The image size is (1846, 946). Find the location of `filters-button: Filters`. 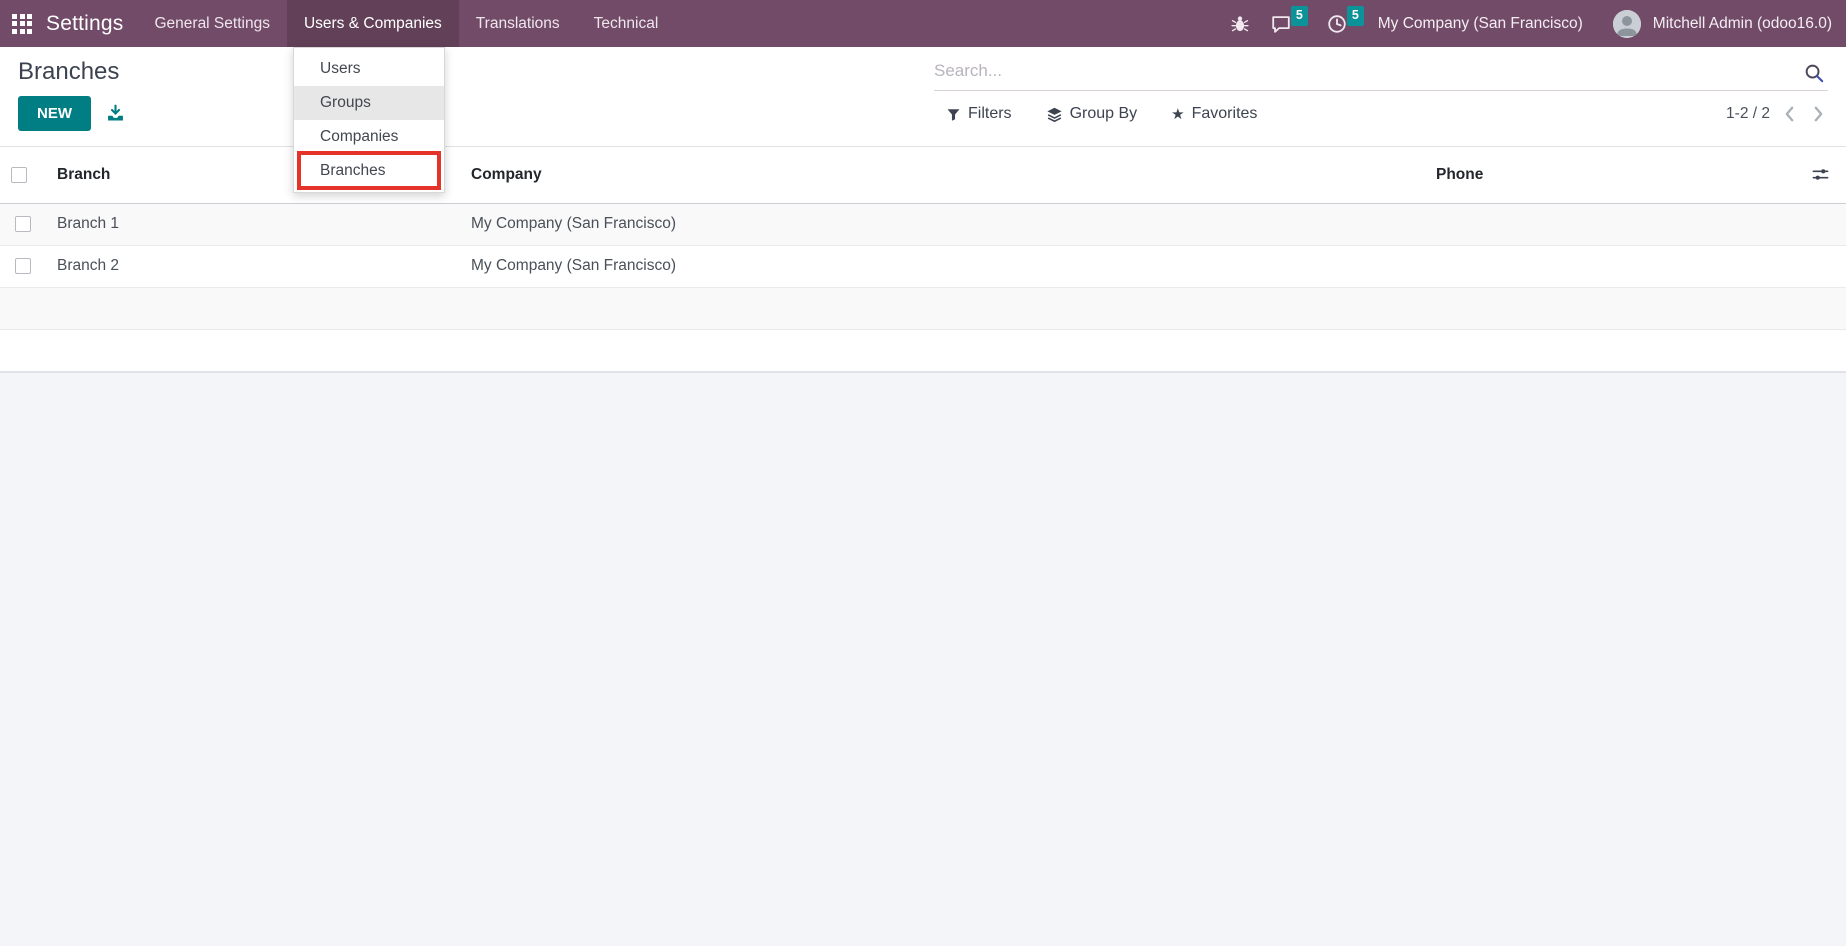

filters-button: Filters is located at coordinates (979, 114).